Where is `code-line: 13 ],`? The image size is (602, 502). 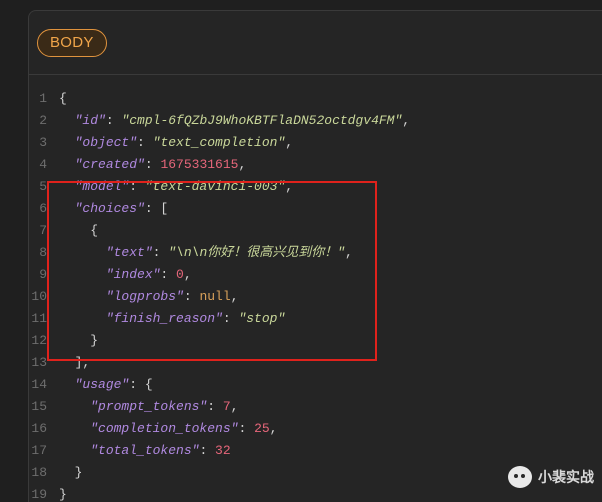 code-line: 13 ], is located at coordinates (315, 363).